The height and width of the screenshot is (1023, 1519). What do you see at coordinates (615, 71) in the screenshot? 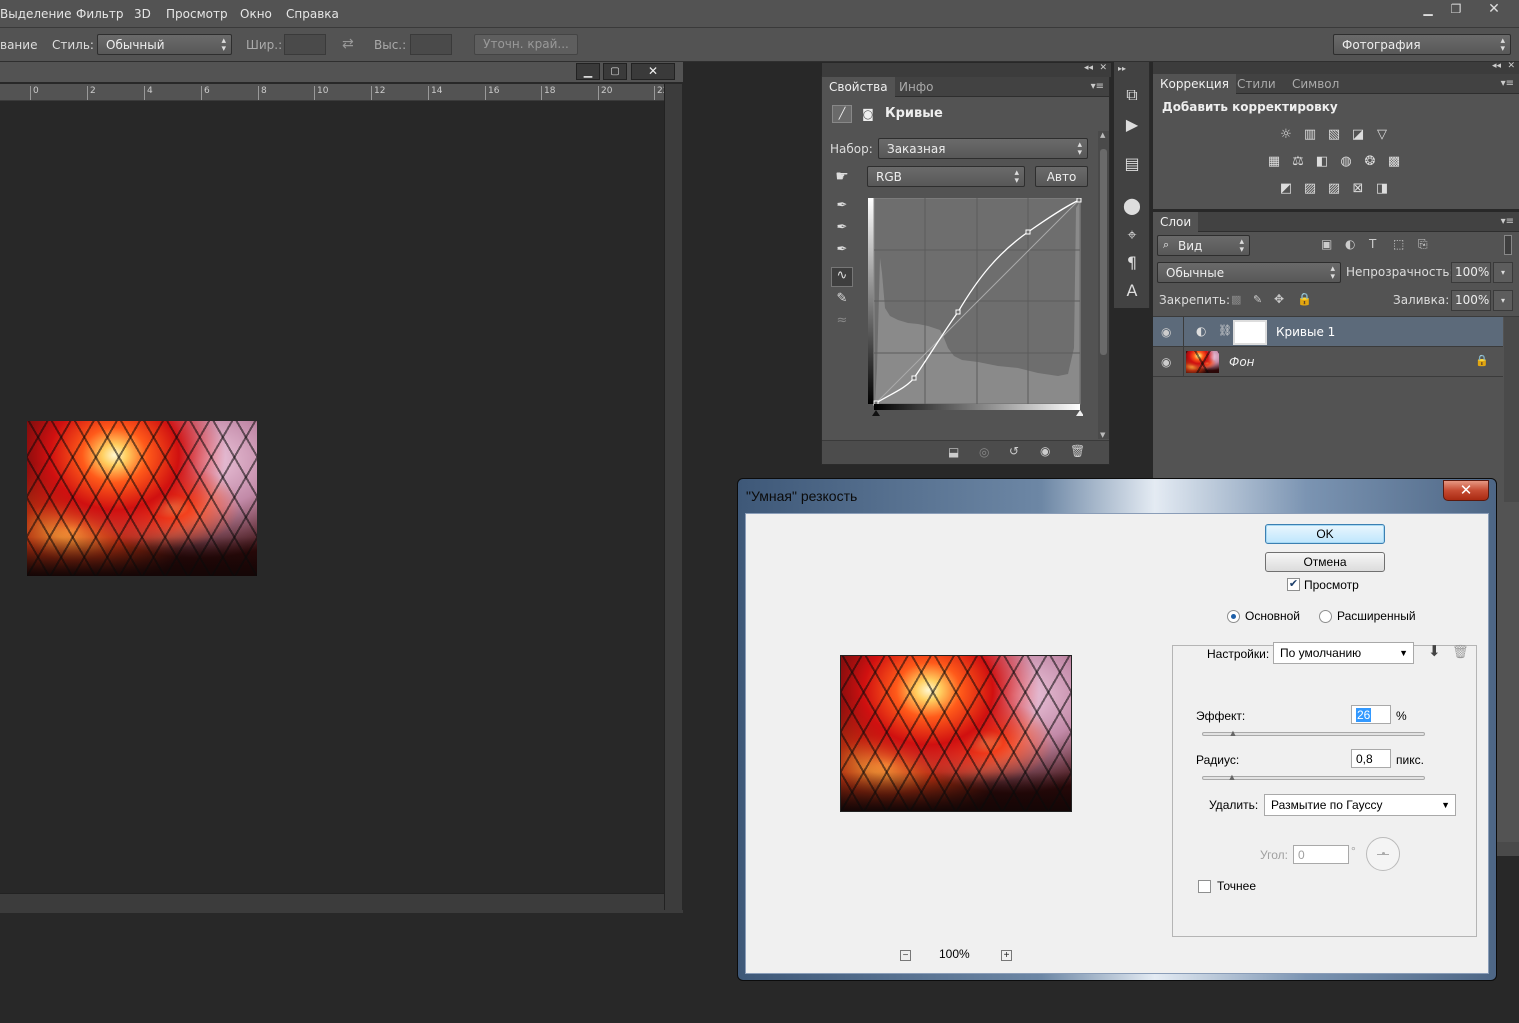
I see `doc-maximize-icon: ▢` at bounding box center [615, 71].